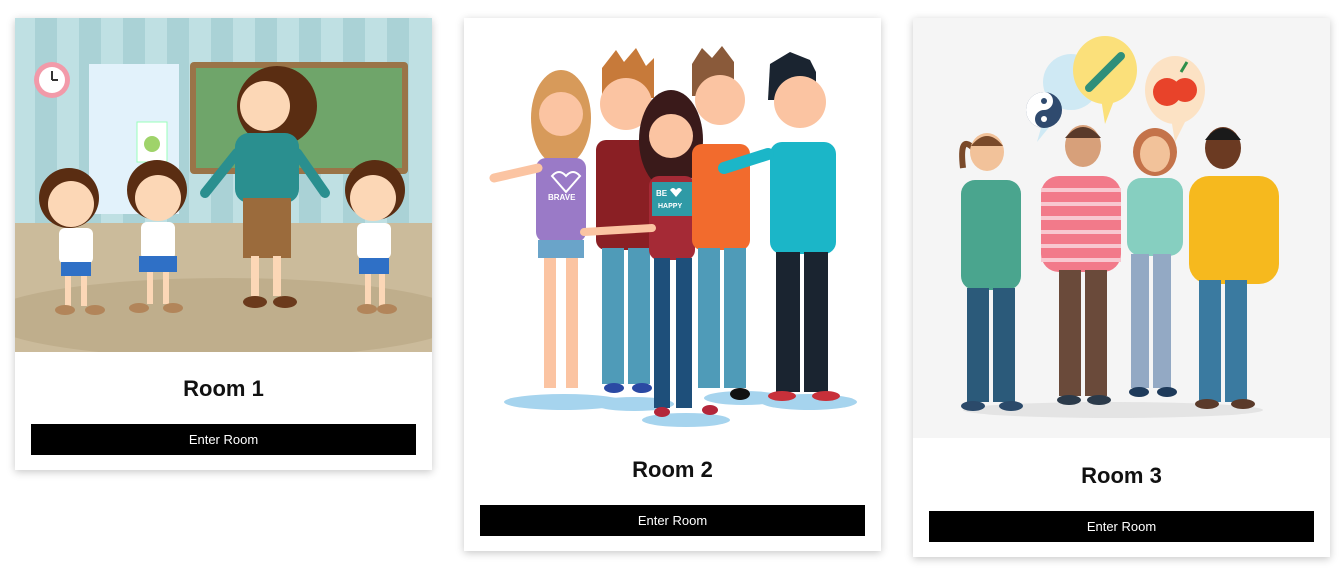  Describe the element at coordinates (672, 469) in the screenshot. I see `room-title: Room 2` at that location.